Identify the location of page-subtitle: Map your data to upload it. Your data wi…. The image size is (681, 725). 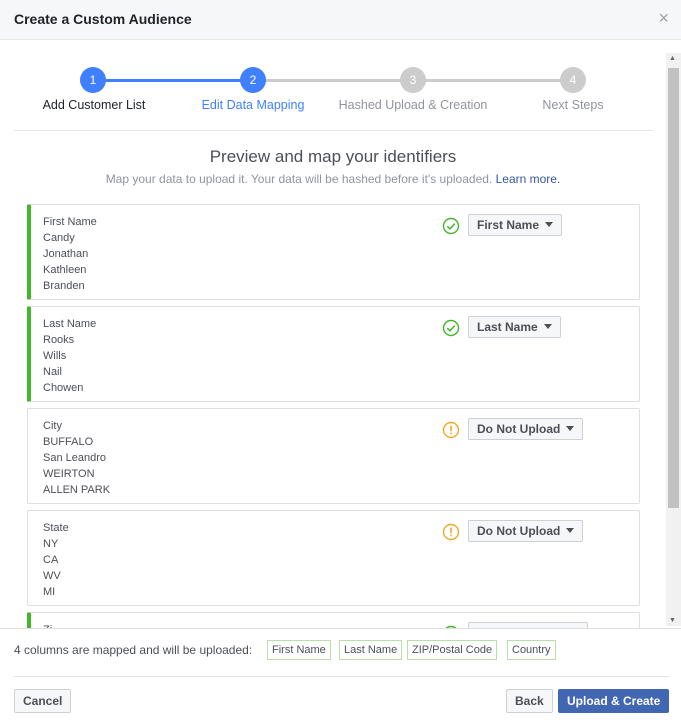
(333, 179).